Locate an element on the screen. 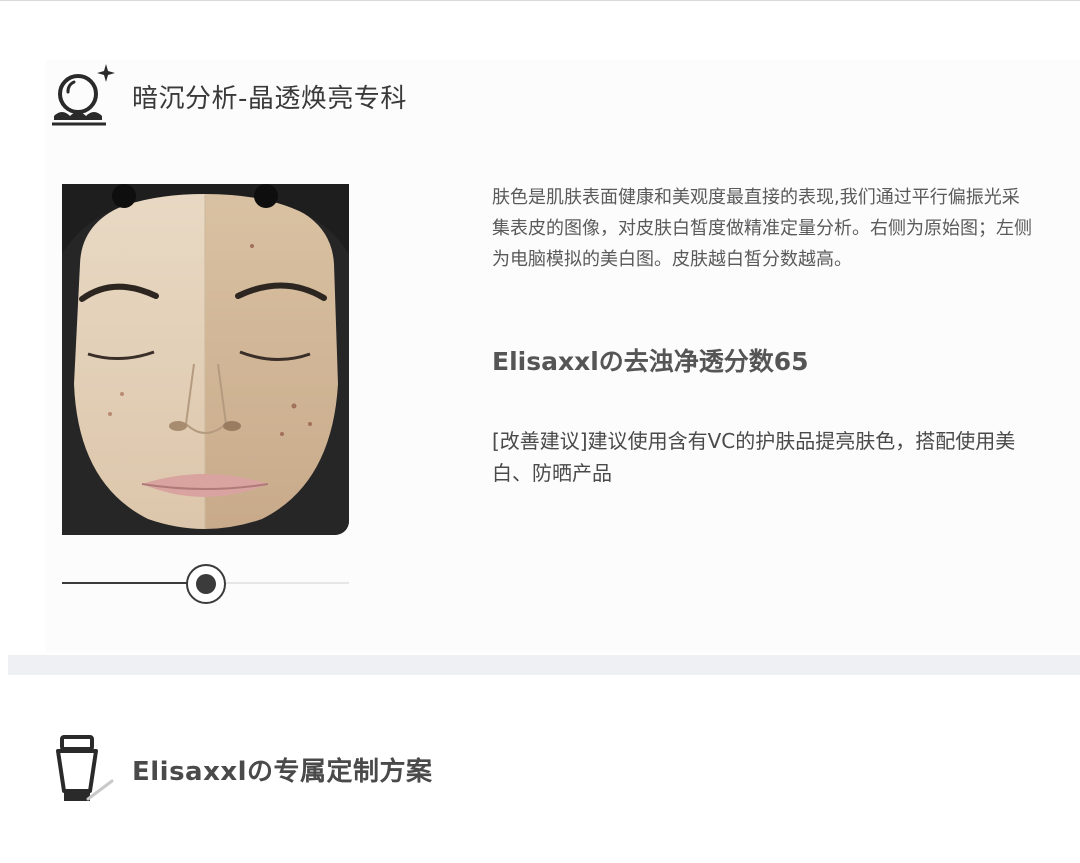 The height and width of the screenshot is (863, 1080). score-heading: Elisaxxlの去浊净透分数65 is located at coordinates (650, 361).